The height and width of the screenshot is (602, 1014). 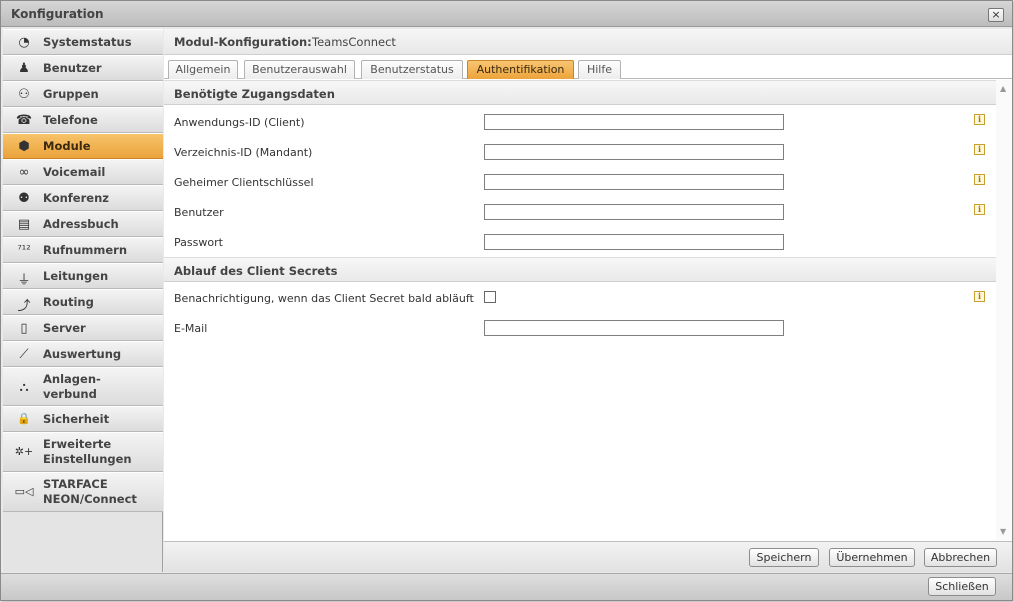 What do you see at coordinates (239, 122) in the screenshot?
I see `client-id-label: Anwendungs-ID (Client)` at bounding box center [239, 122].